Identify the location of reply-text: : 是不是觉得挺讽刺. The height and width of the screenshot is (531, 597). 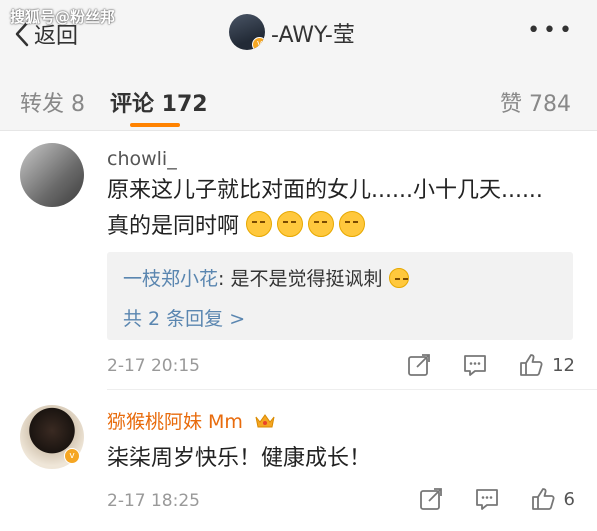
(300, 279).